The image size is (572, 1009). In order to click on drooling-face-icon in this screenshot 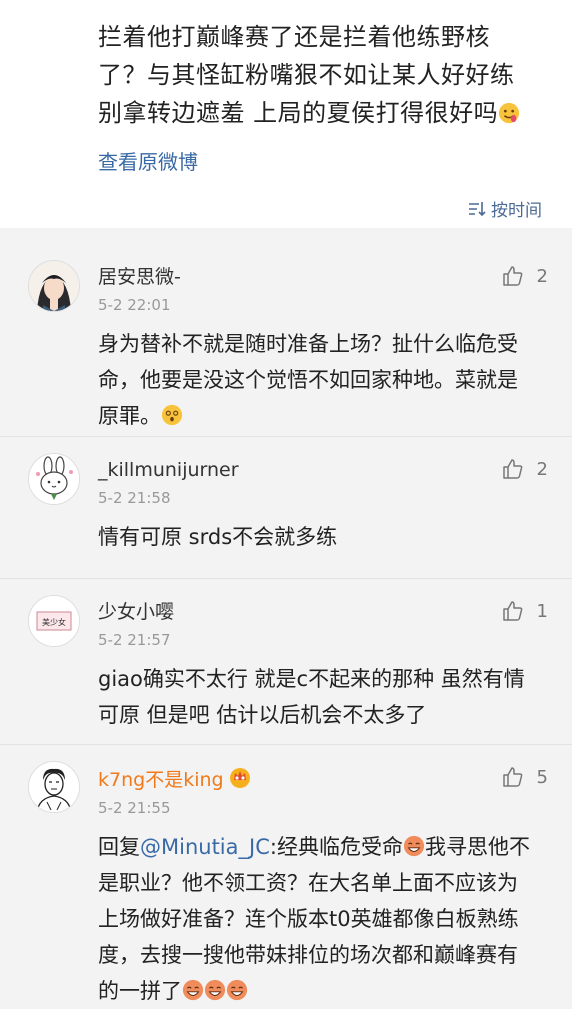, I will do `click(509, 113)`.